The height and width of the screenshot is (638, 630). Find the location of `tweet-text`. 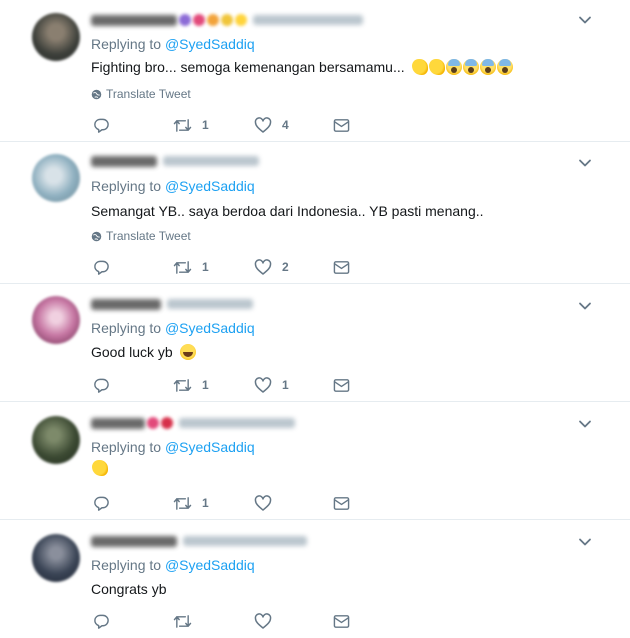

tweet-text is located at coordinates (99, 468).